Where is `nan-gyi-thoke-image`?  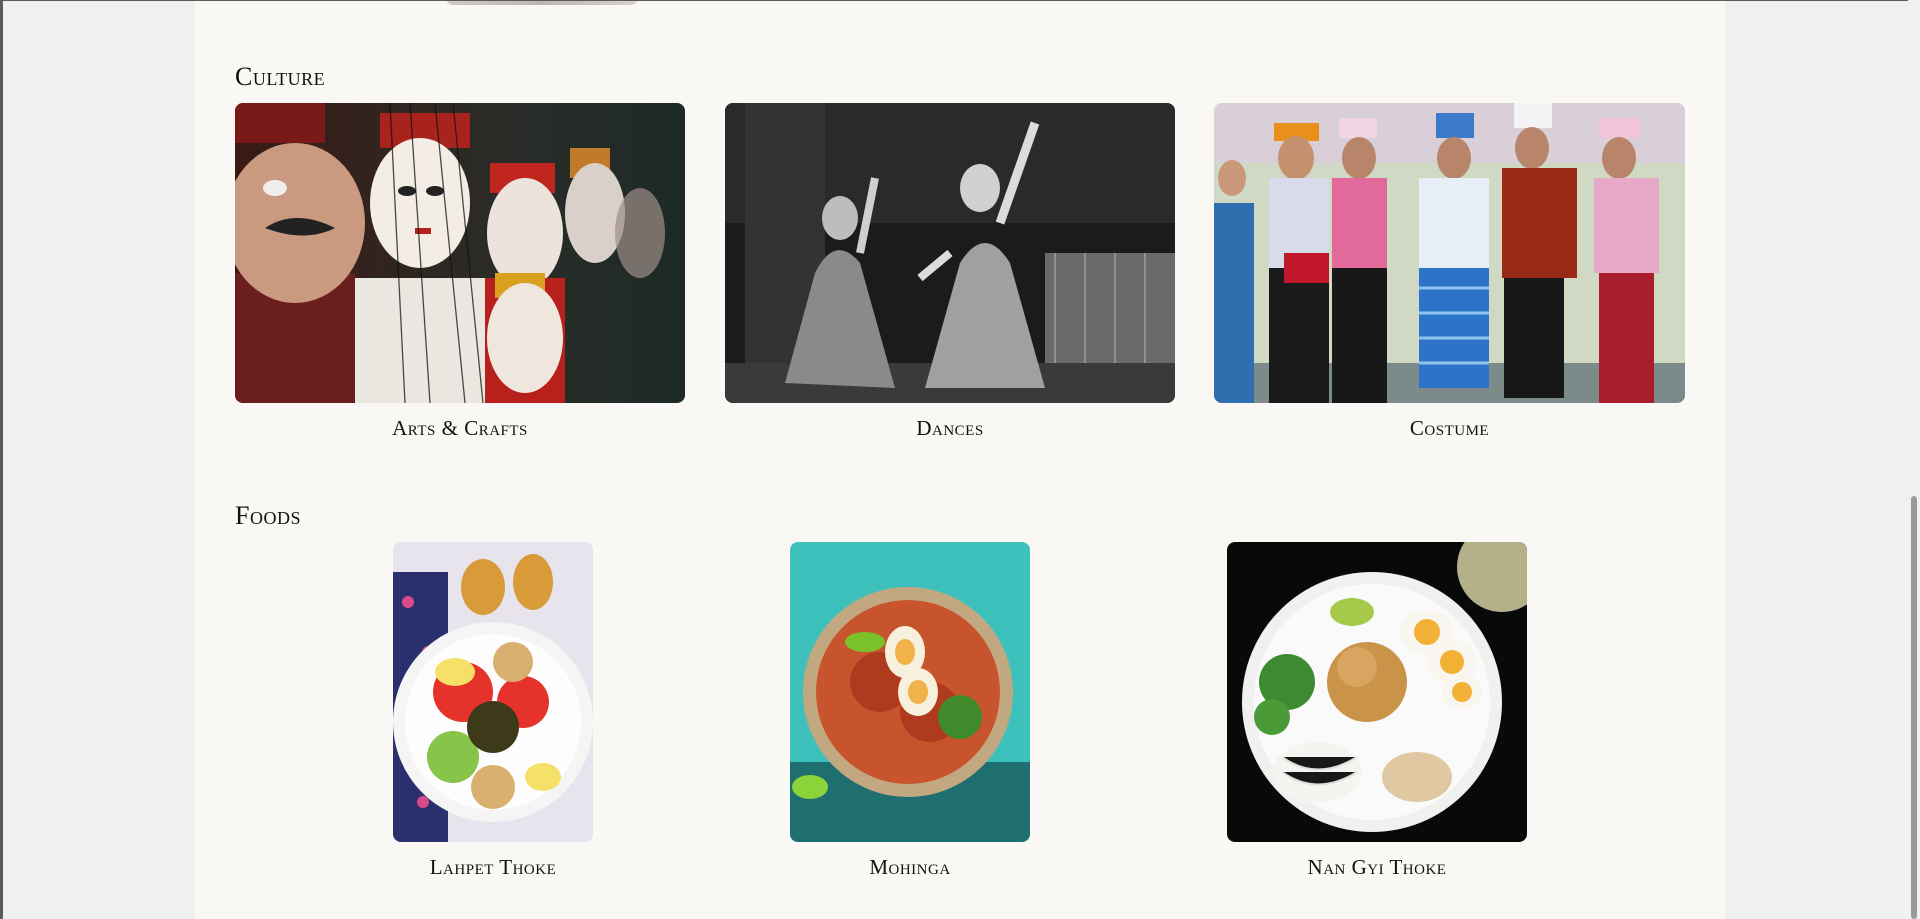 nan-gyi-thoke-image is located at coordinates (1377, 692).